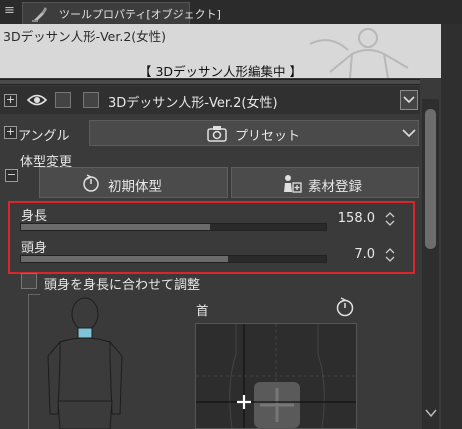 Image resolution: width=462 pixels, height=429 pixels. What do you see at coordinates (217, 134) in the screenshot?
I see `camera-icon` at bounding box center [217, 134].